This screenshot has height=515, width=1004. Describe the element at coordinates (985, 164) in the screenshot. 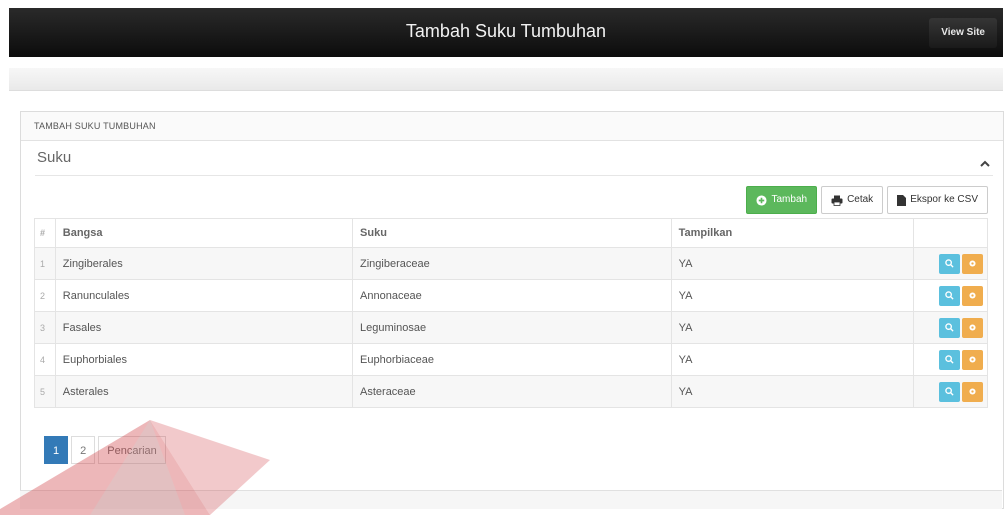

I see `chevron-up-icon` at that location.